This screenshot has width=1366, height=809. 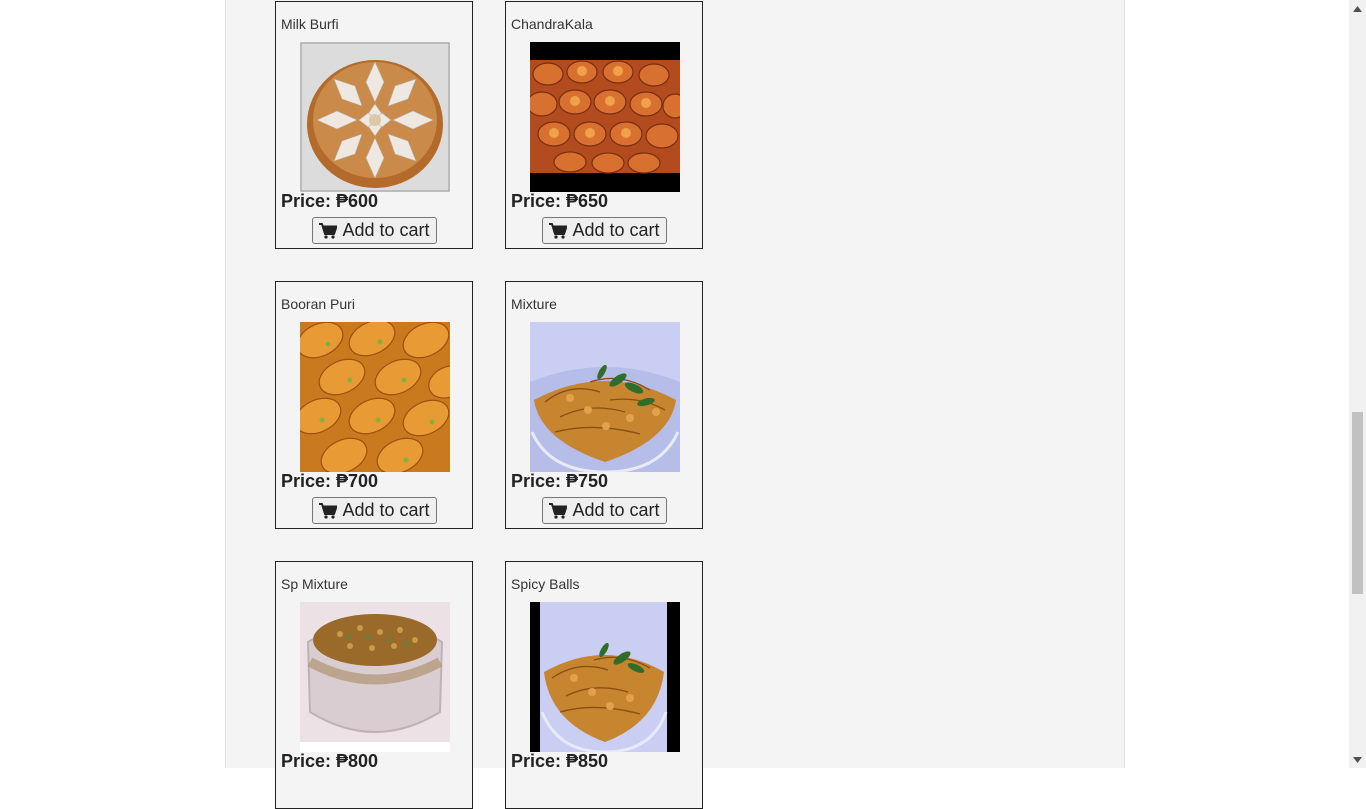 What do you see at coordinates (375, 117) in the screenshot?
I see `product-image-milk-burfi` at bounding box center [375, 117].